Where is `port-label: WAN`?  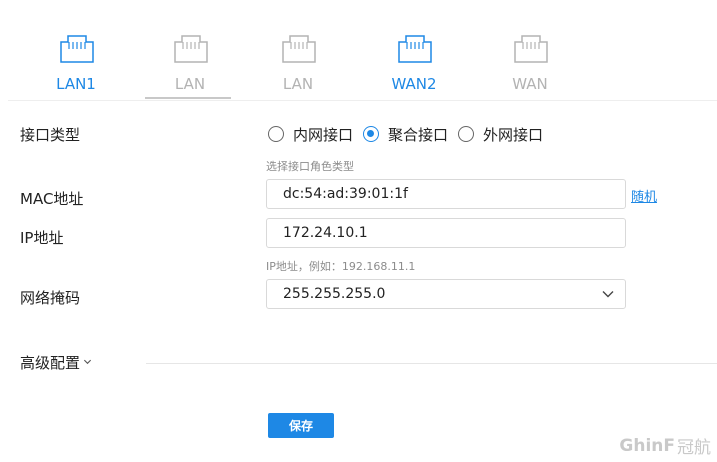
port-label: WAN is located at coordinates (530, 84).